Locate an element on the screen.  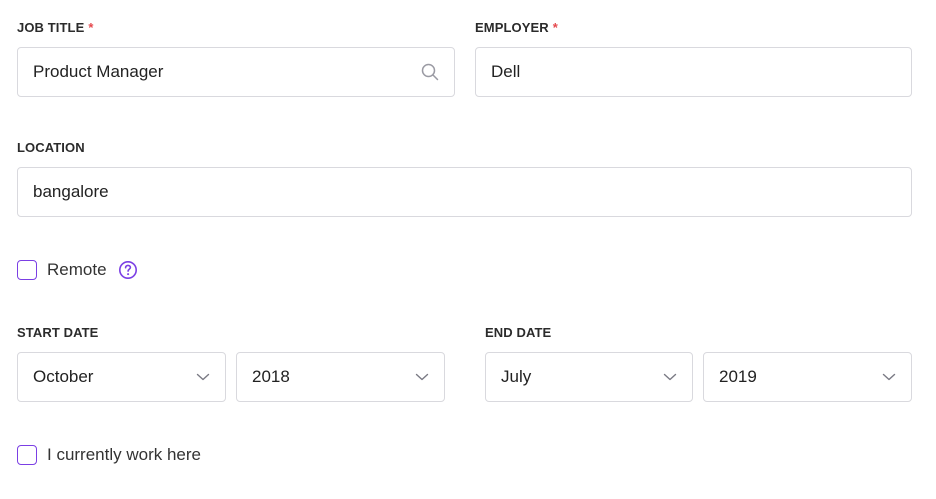
end-year-select: 2019 is located at coordinates (807, 377).